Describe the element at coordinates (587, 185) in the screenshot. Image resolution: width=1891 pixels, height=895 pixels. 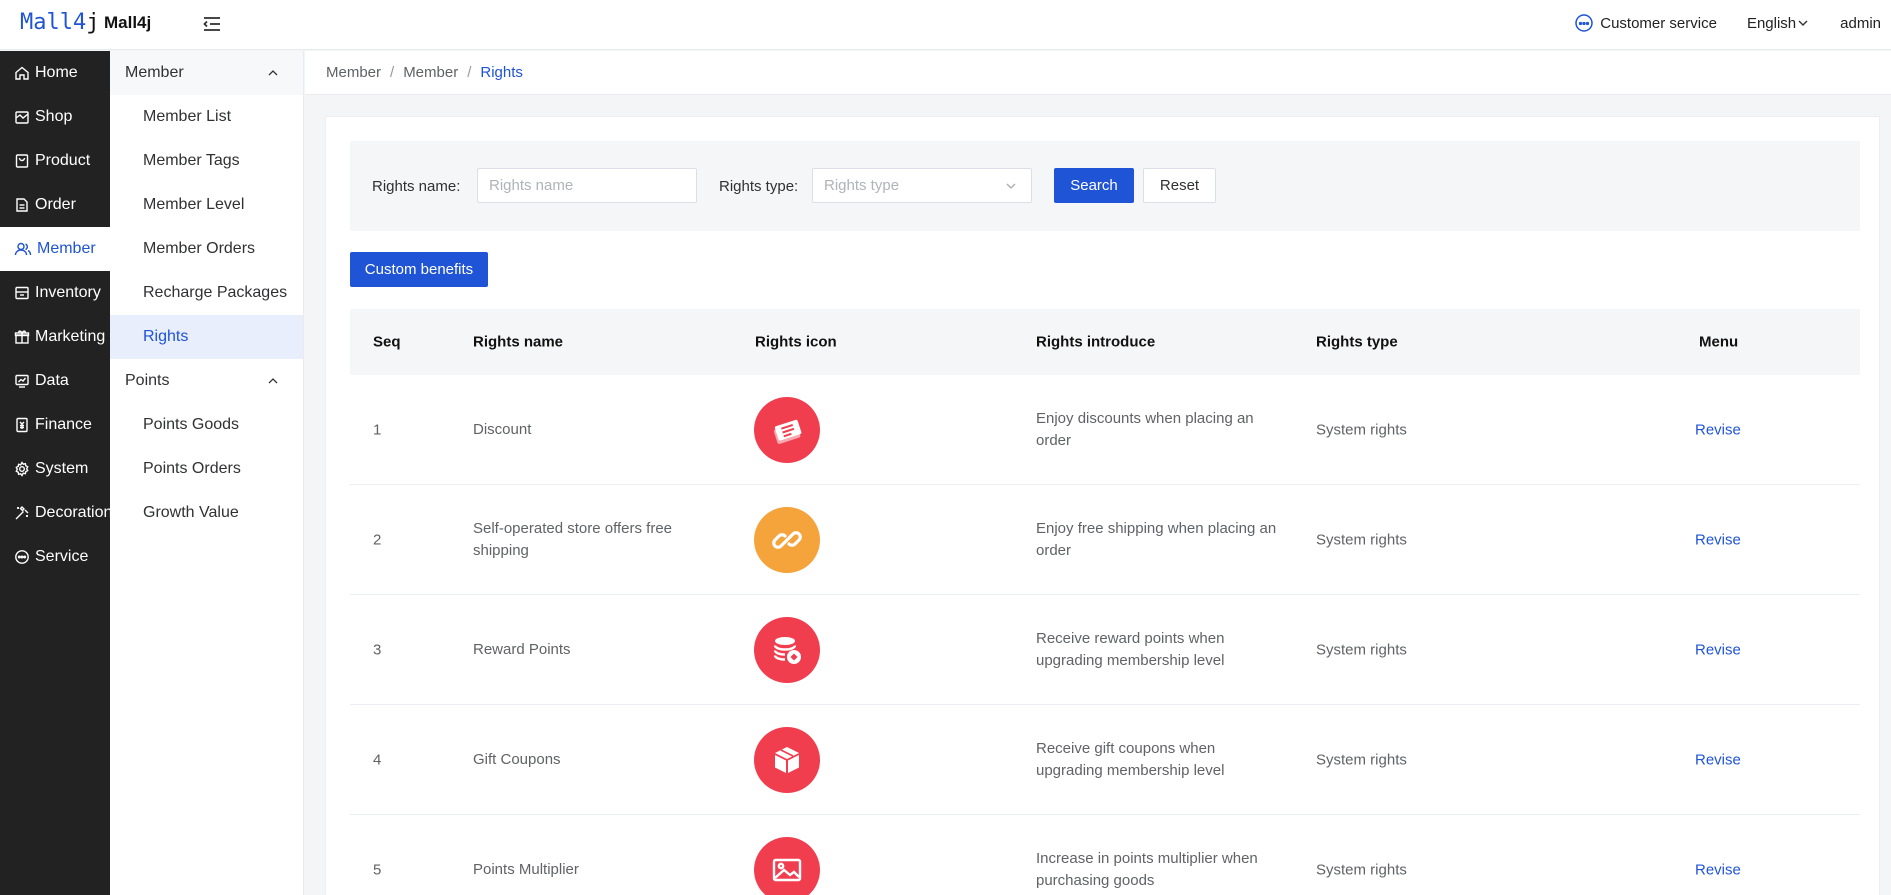
I see `rights-name-input` at that location.